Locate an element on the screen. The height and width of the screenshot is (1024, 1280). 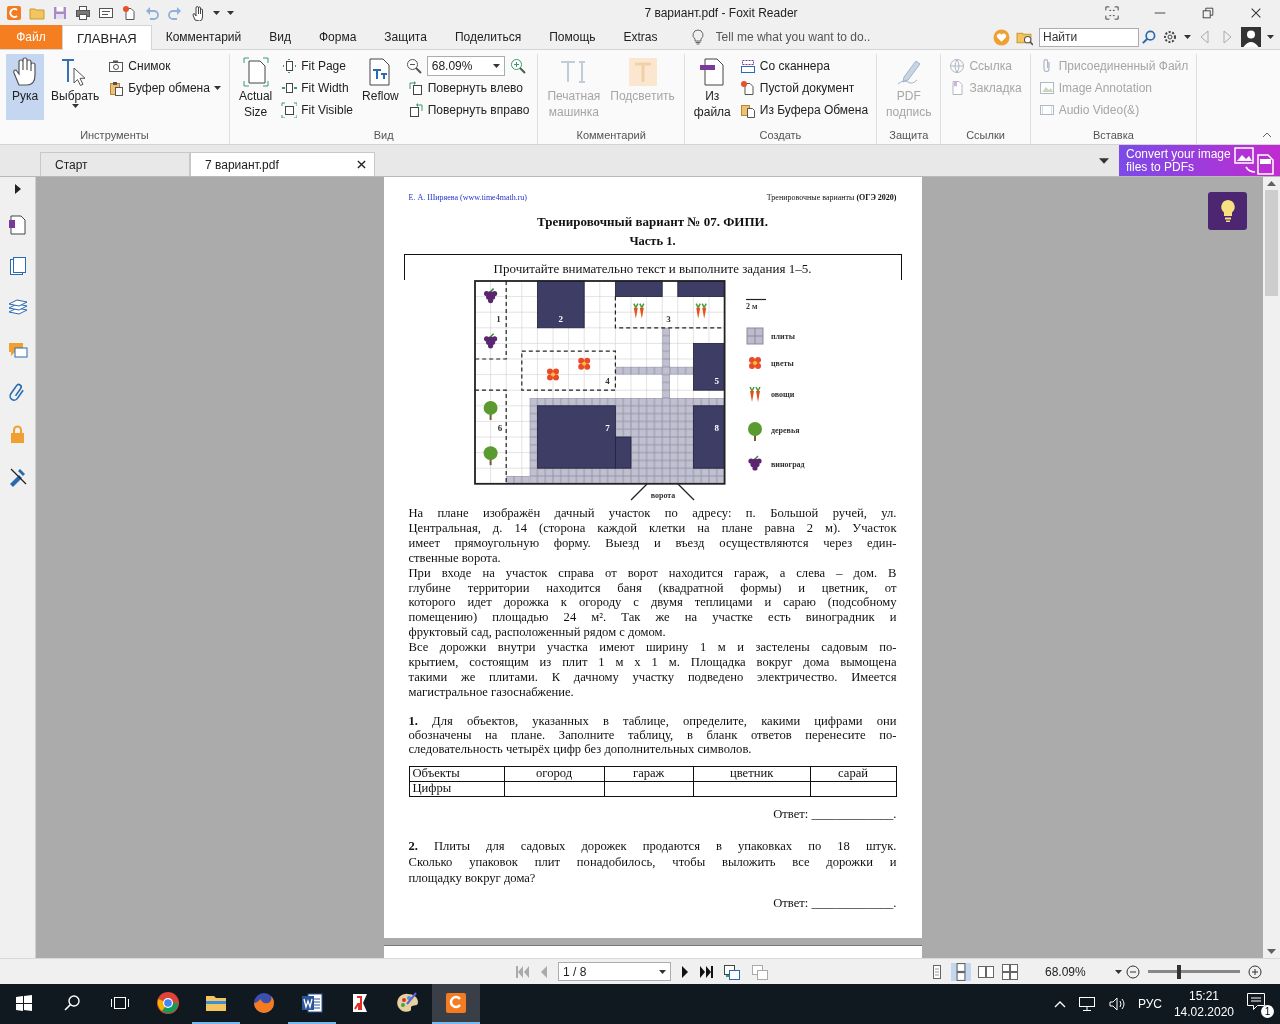
taskbar-app-button is located at coordinates (456, 1004).